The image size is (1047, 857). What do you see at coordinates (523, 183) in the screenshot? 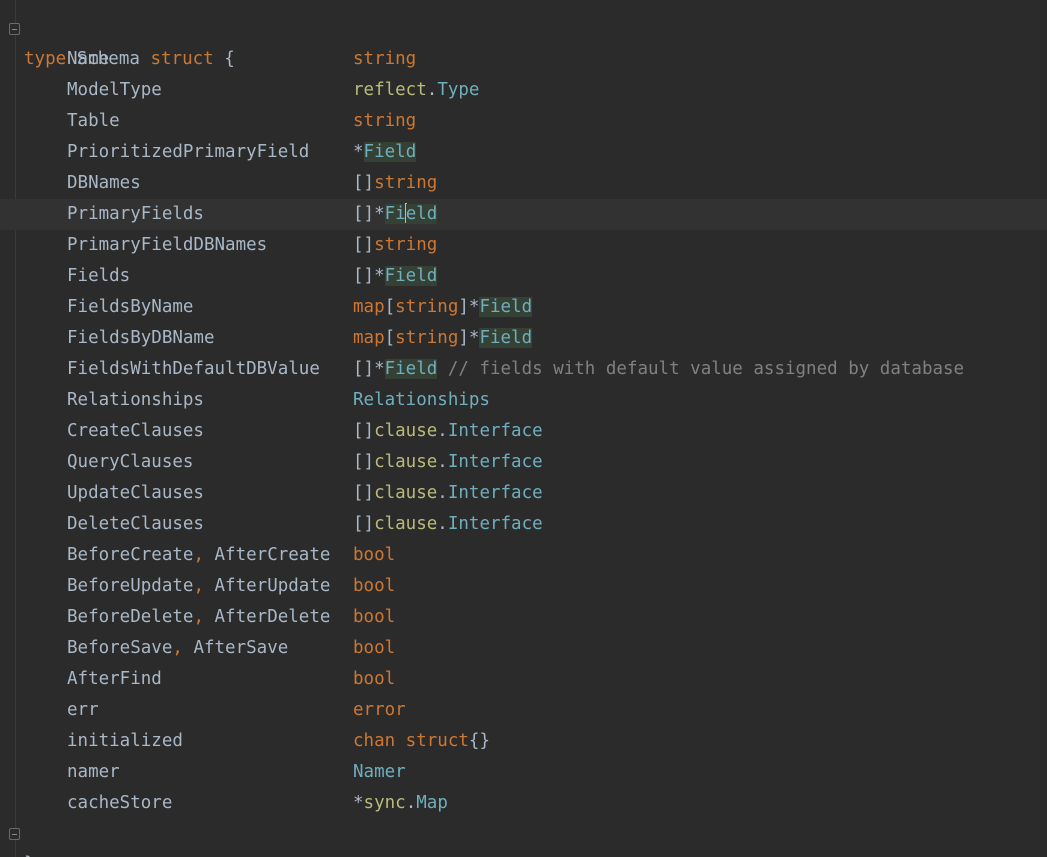
I see `field-line: DBNames []string` at bounding box center [523, 183].